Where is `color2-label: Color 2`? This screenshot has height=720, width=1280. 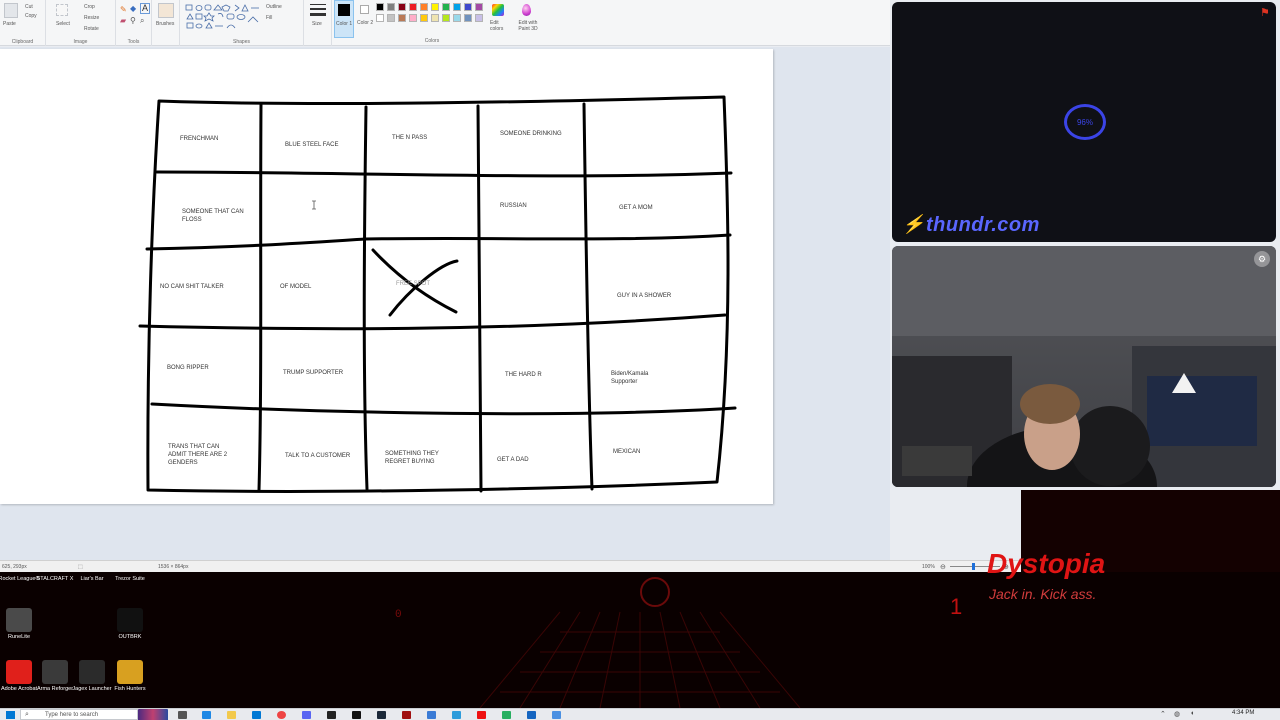 color2-label: Color 2 is located at coordinates (365, 23).